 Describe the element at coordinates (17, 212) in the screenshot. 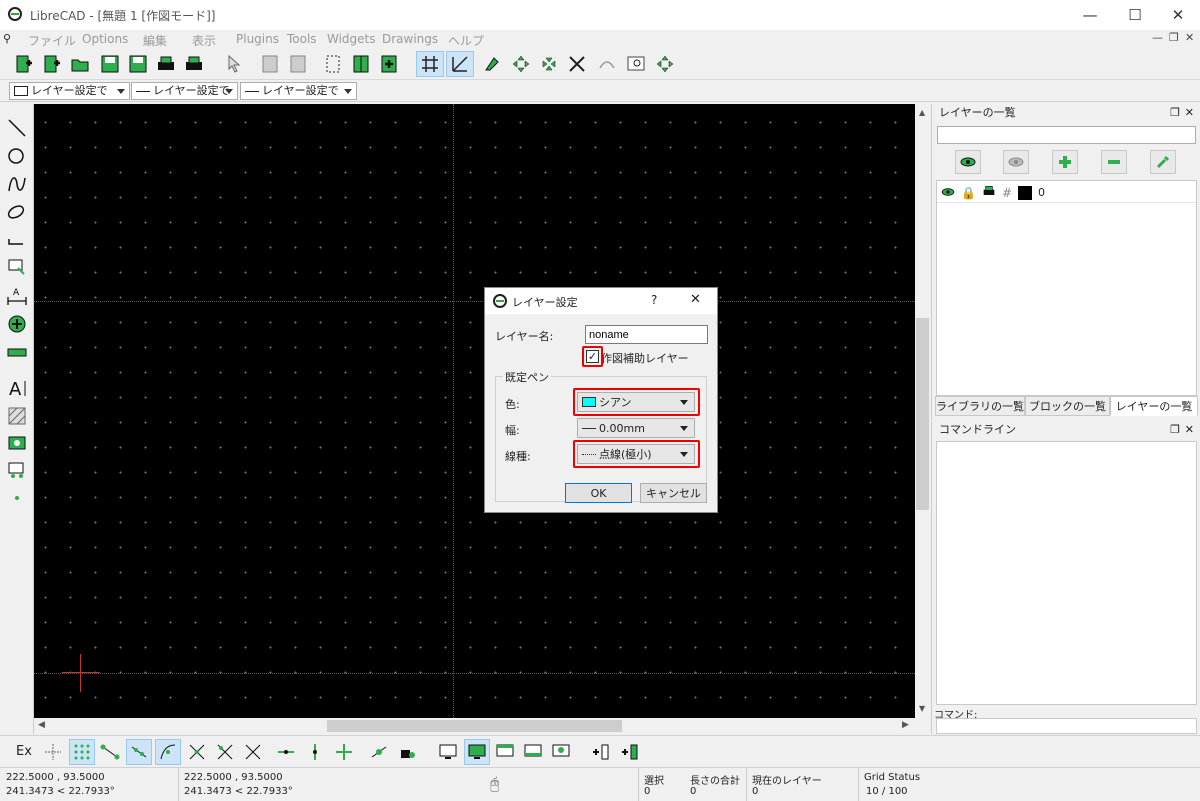

I see `ellipse-tool-icon` at that location.